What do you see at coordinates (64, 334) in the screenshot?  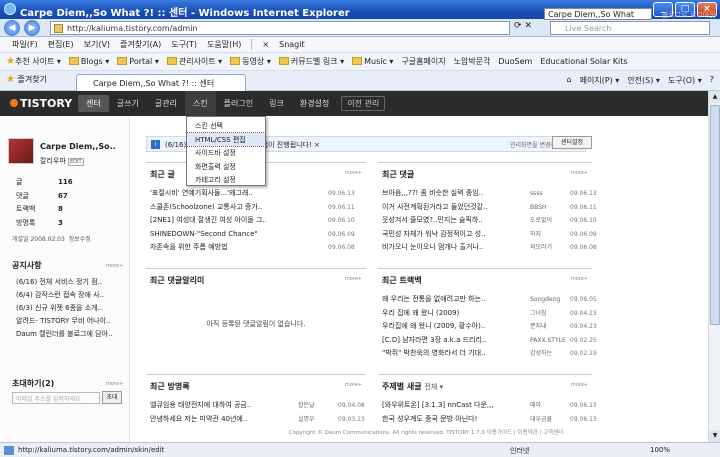 I see `notice-item: Daum 캘린더를 블로그에 담아..` at bounding box center [64, 334].